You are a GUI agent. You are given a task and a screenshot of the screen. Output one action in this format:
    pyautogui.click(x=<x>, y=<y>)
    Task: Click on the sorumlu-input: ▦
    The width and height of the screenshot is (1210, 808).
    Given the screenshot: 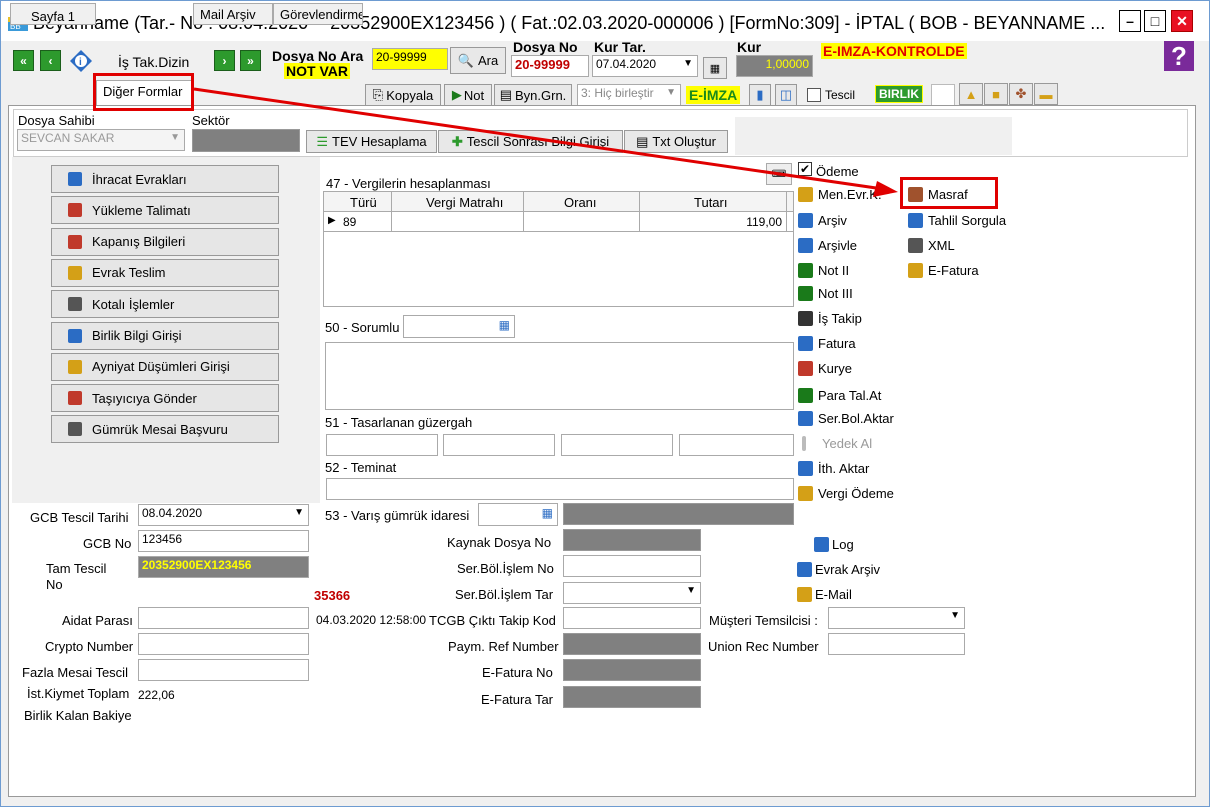 What is the action you would take?
    pyautogui.click(x=459, y=326)
    